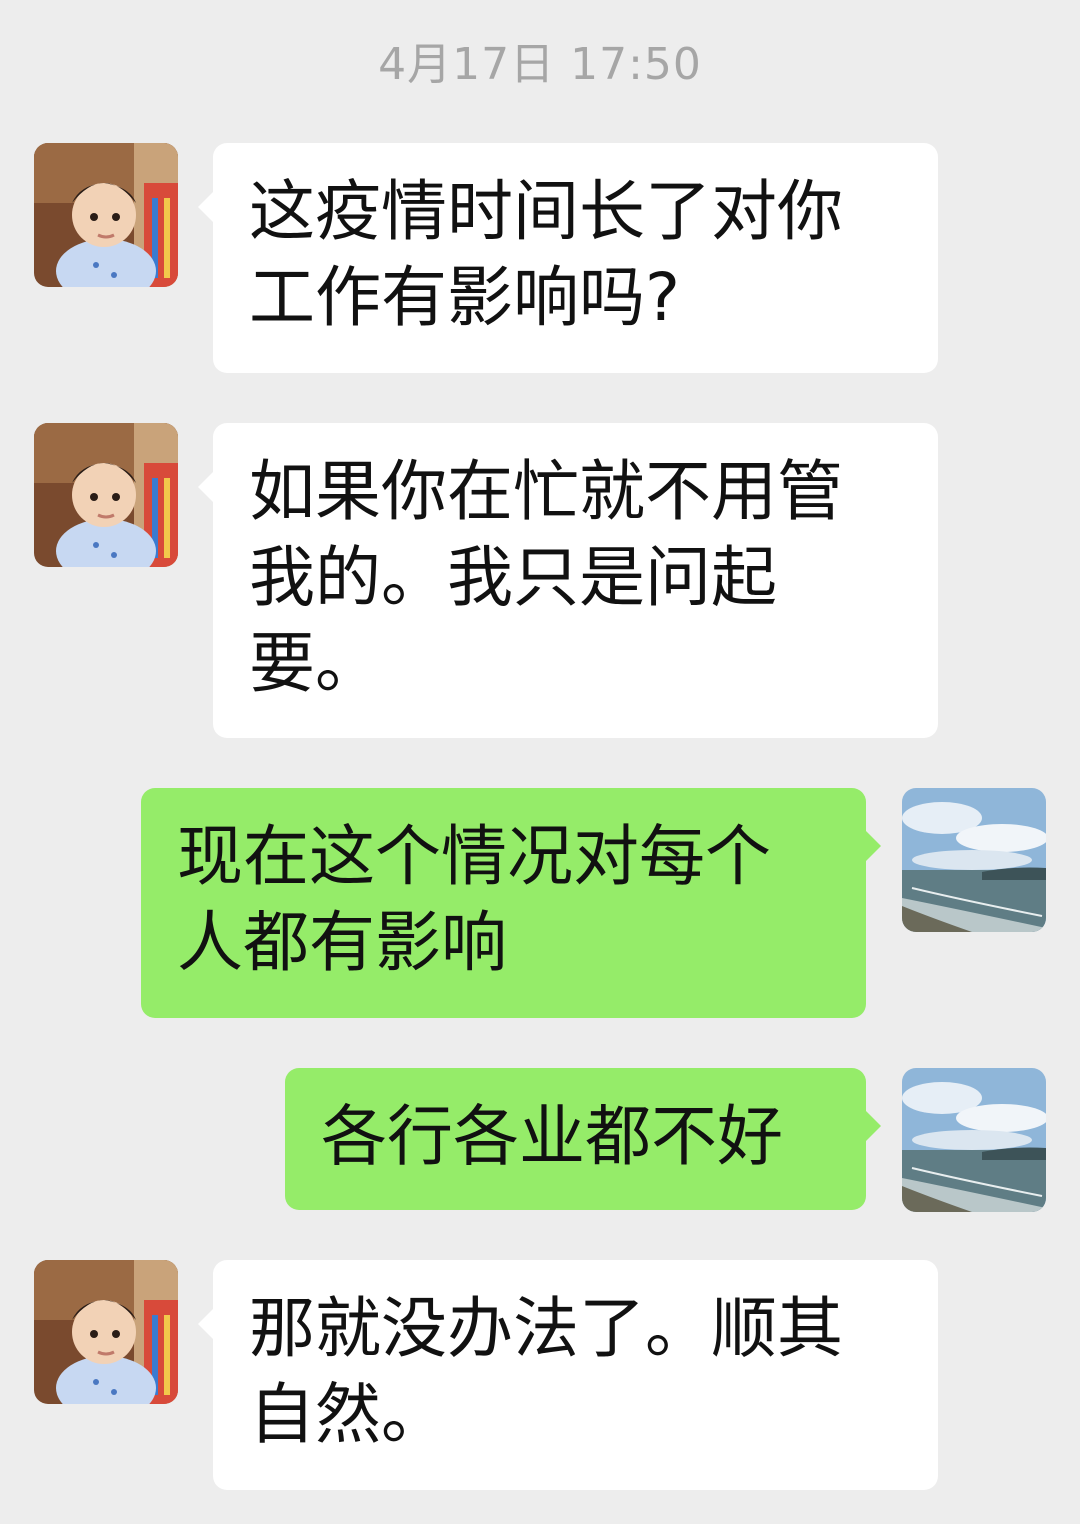  I want to click on incoming-message-bubble: 那就没办法了。顺其自然。, so click(568, 1375).